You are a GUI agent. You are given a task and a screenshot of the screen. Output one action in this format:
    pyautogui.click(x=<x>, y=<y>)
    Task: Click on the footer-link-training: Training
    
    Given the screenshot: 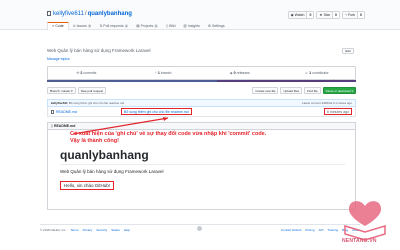 What is the action you would take?
    pyautogui.click(x=332, y=230)
    